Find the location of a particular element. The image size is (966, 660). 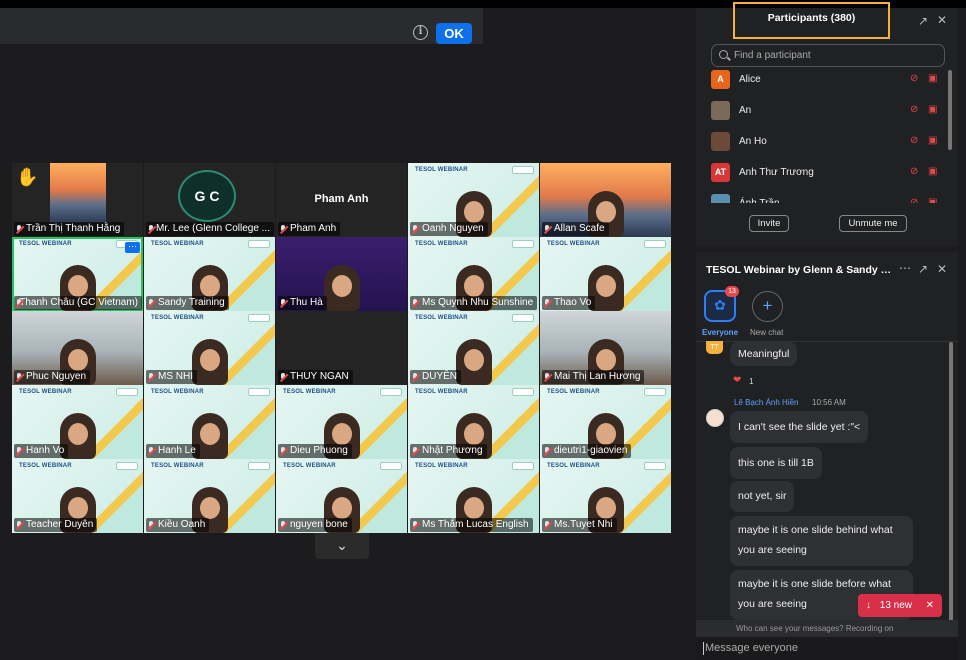

participant-name: MS NHI is located at coordinates (175, 376).